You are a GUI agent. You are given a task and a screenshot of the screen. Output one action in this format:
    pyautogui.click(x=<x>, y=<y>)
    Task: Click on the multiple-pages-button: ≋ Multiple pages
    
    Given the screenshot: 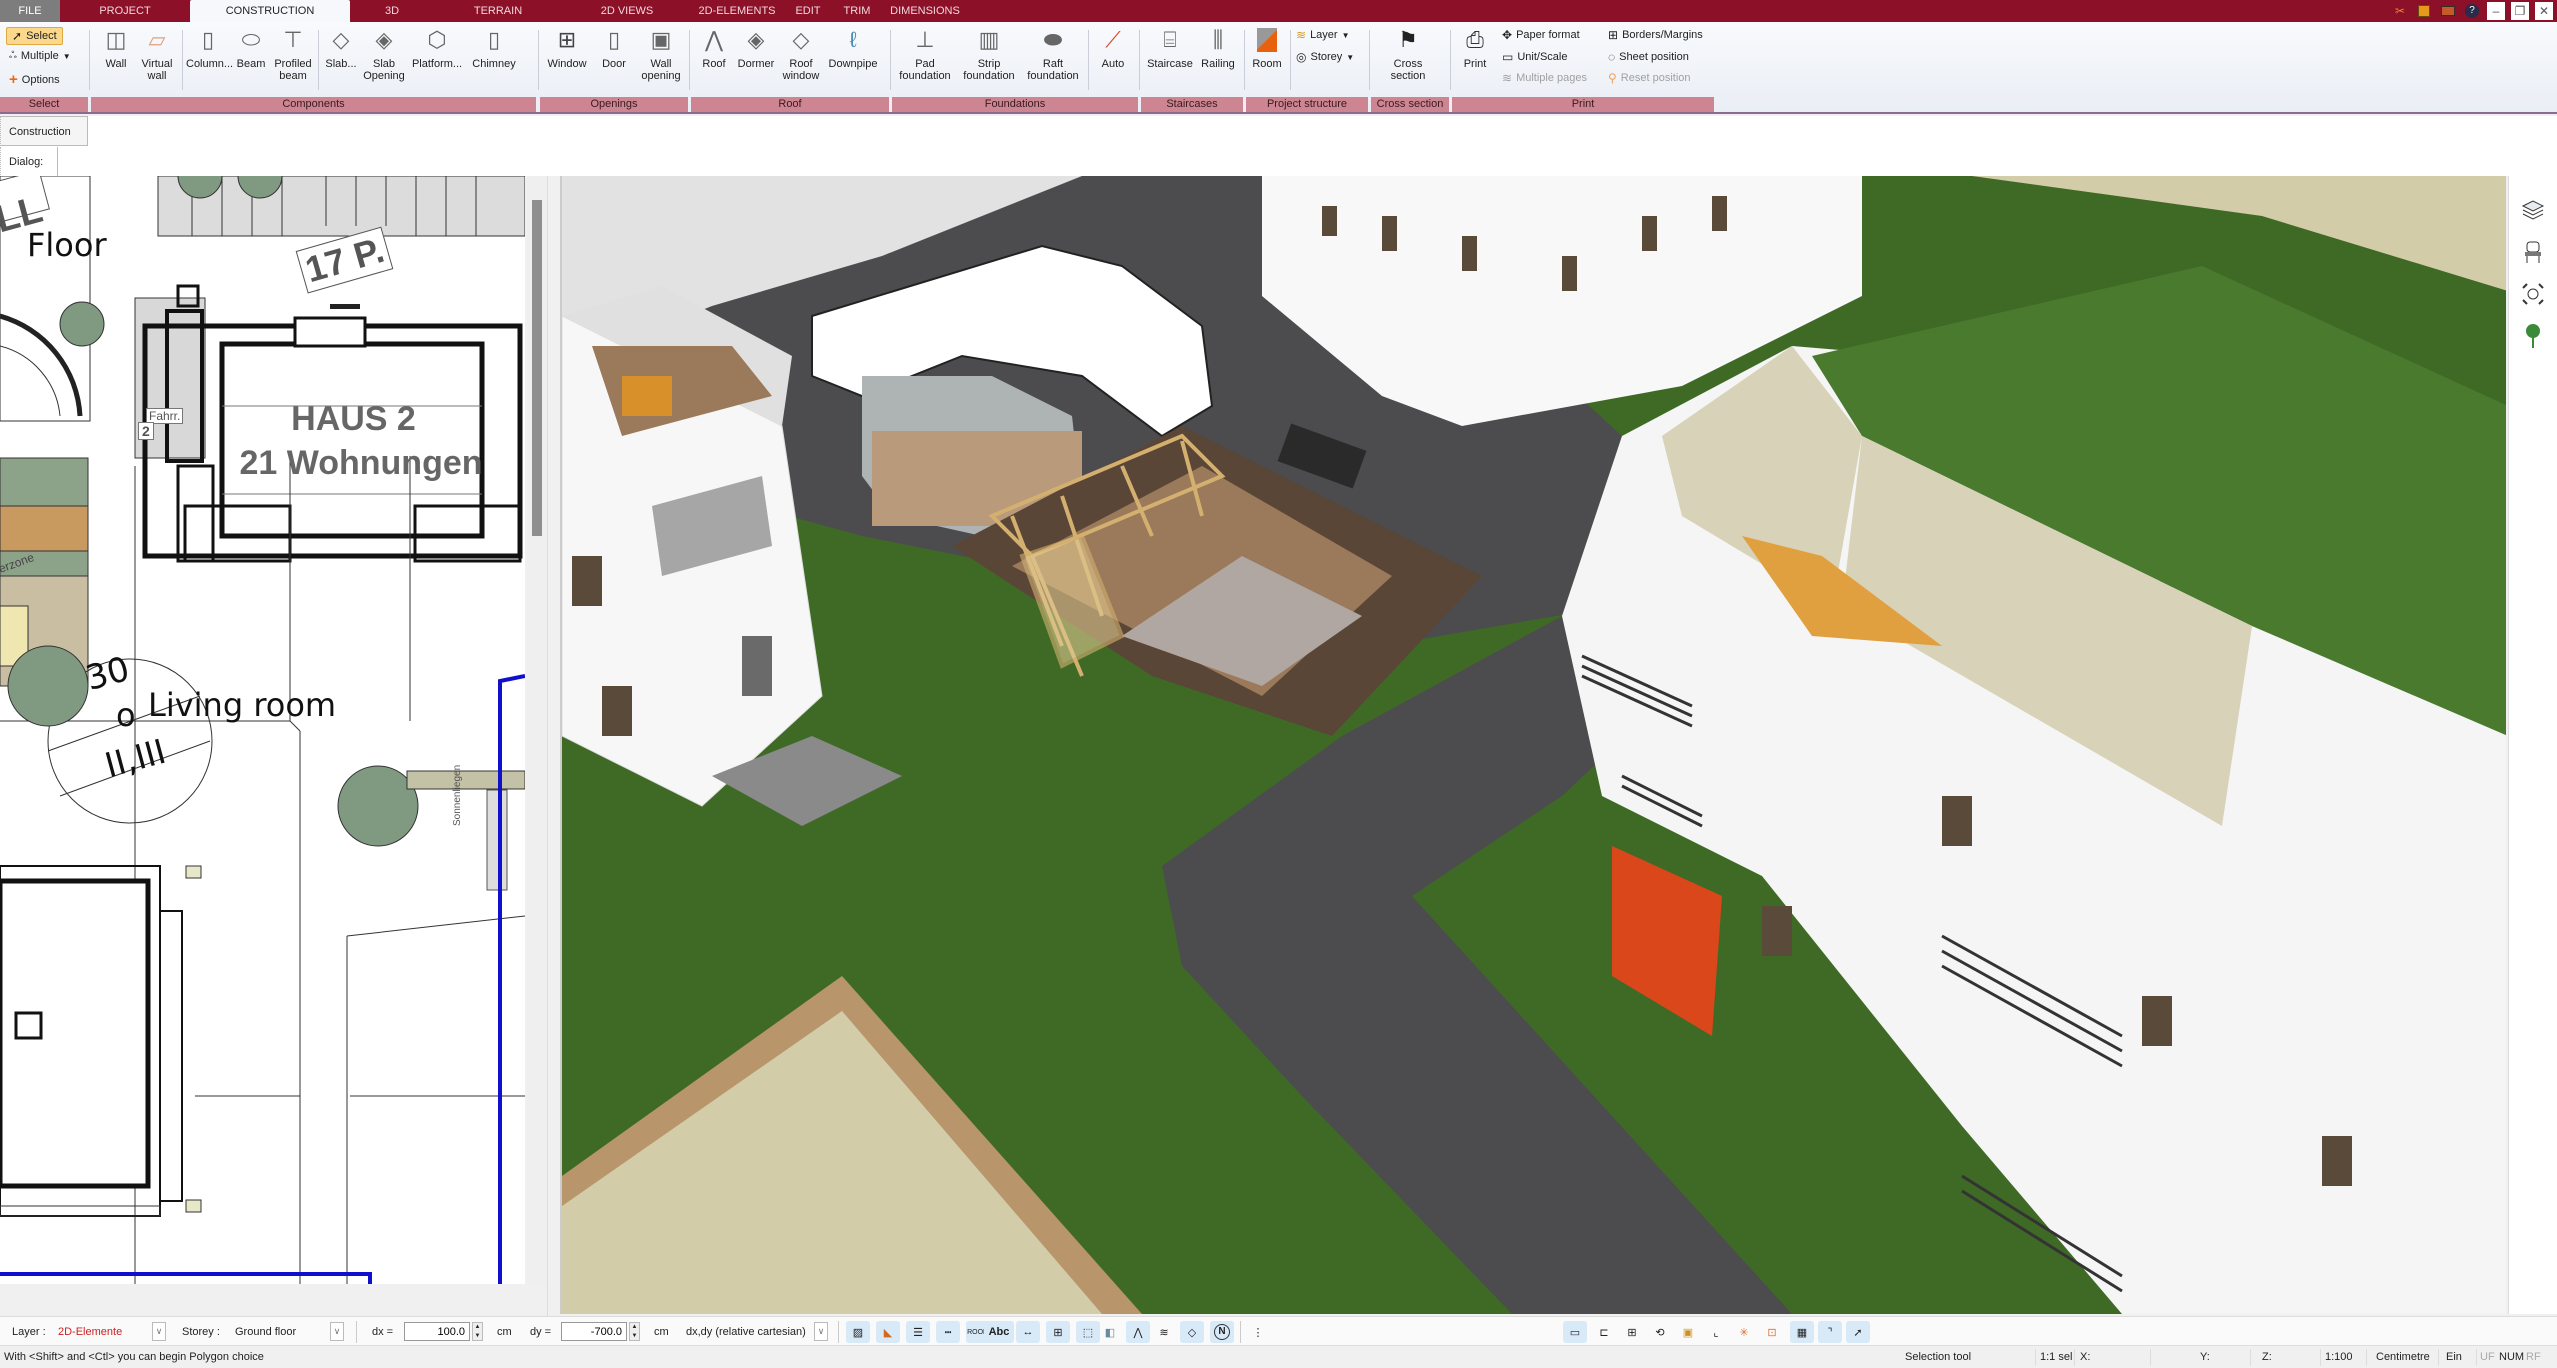 What is the action you would take?
    pyautogui.click(x=1544, y=78)
    